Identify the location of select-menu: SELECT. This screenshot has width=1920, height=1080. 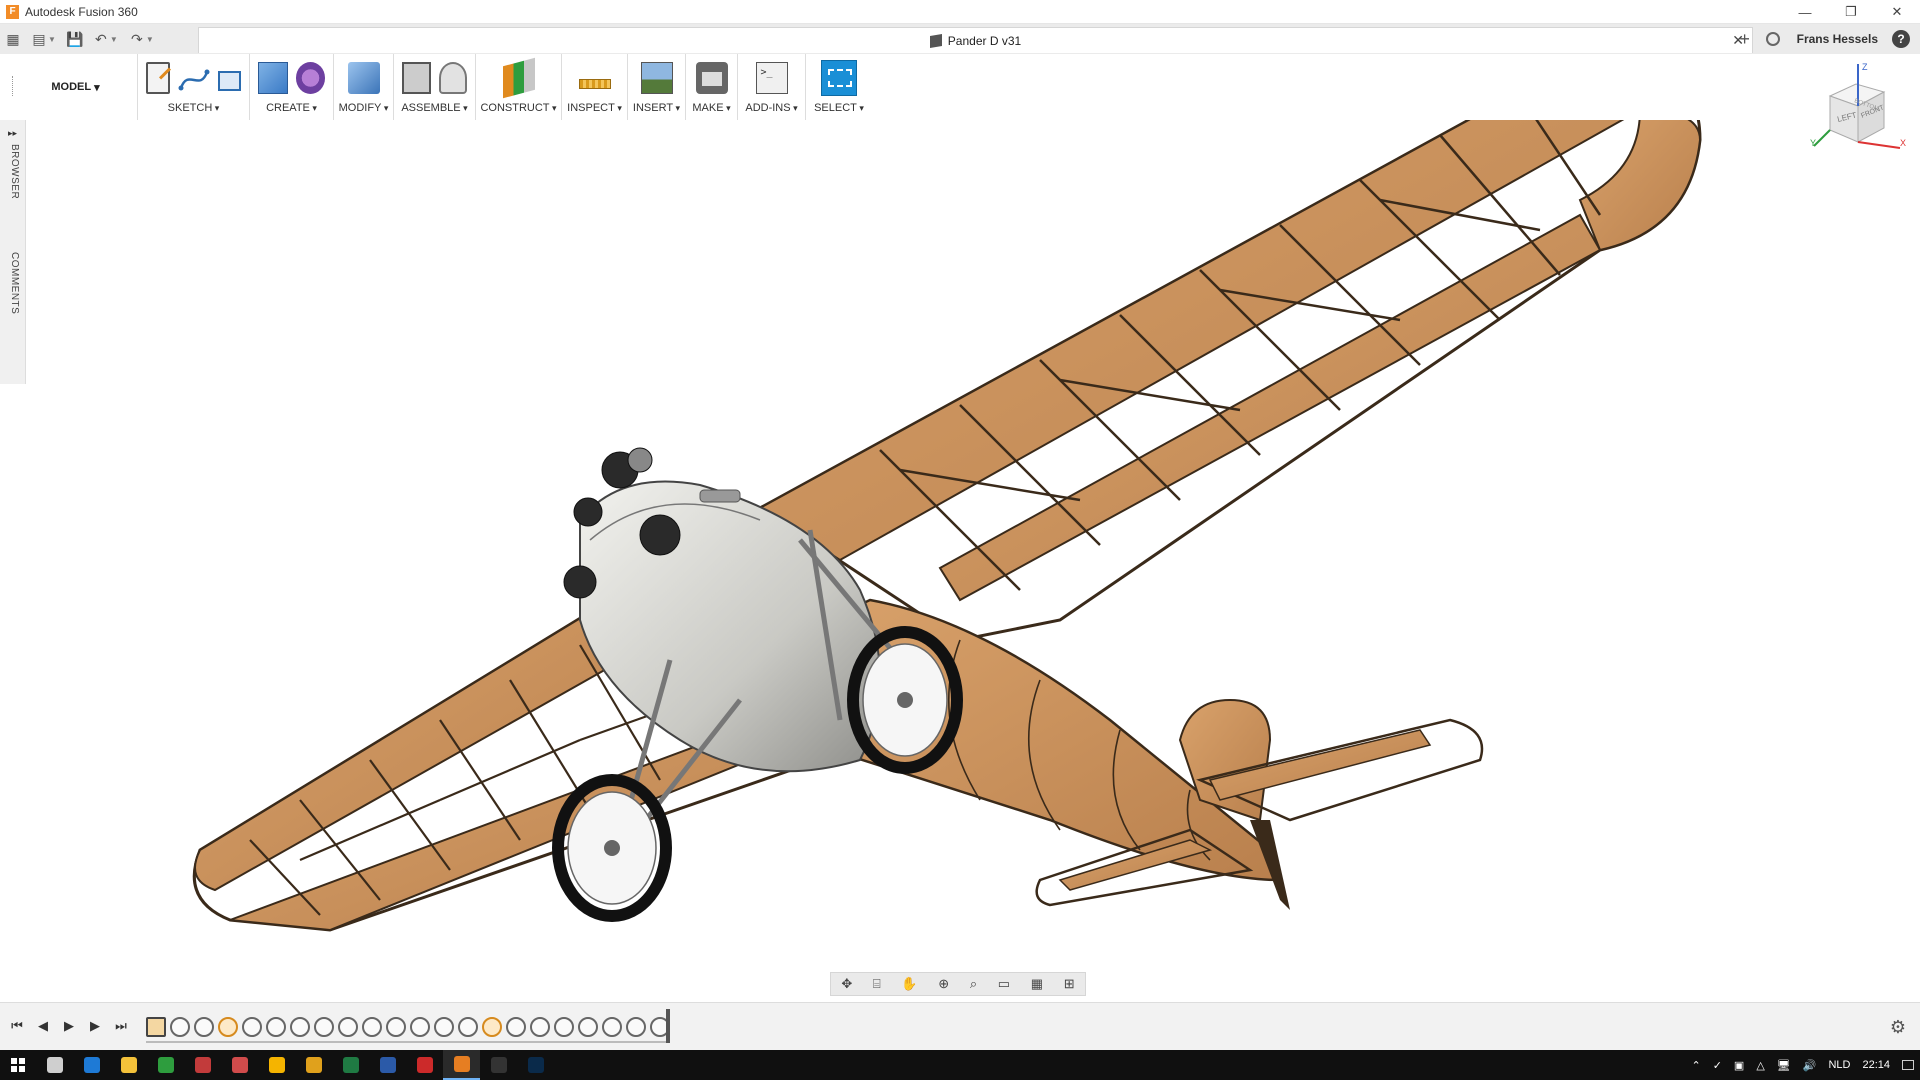
(839, 110).